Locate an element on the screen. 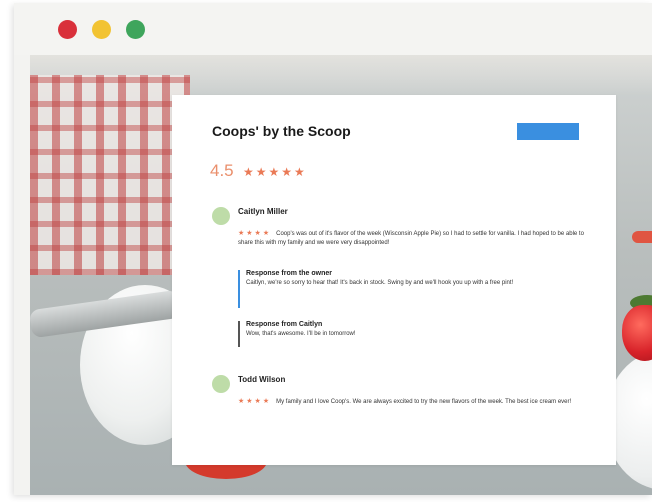 The image size is (652, 502). minimize-window-button is located at coordinates (101, 29).